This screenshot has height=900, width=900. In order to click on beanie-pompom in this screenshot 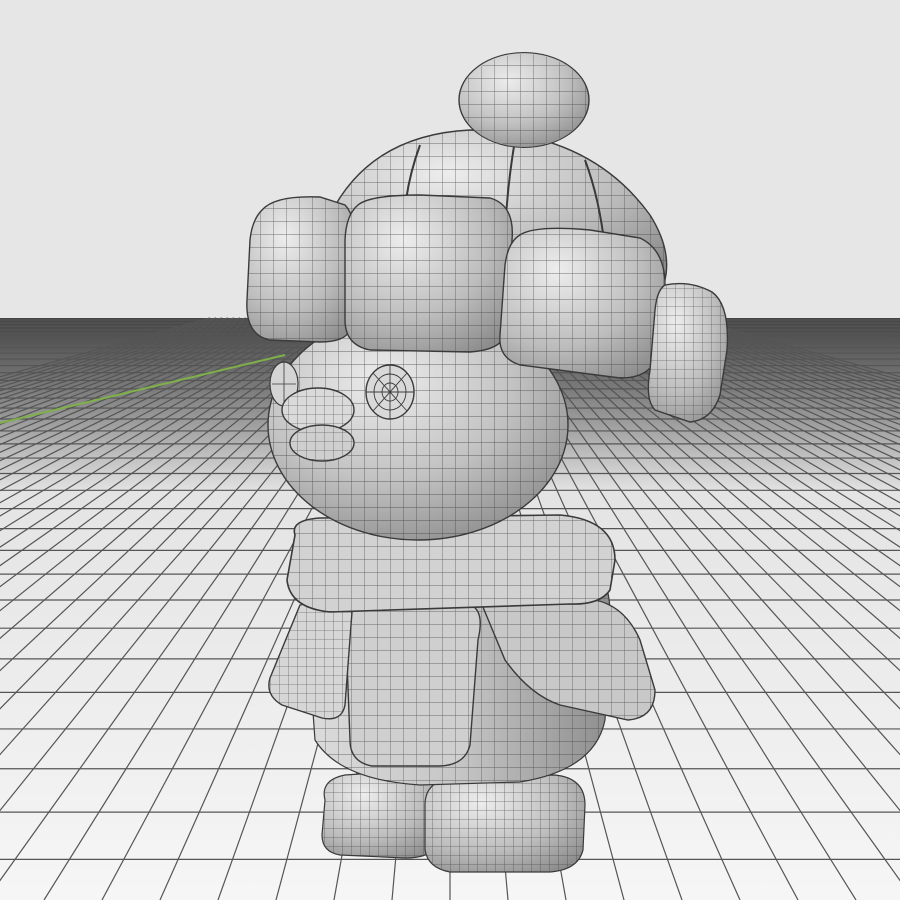, I will do `click(524, 100)`.